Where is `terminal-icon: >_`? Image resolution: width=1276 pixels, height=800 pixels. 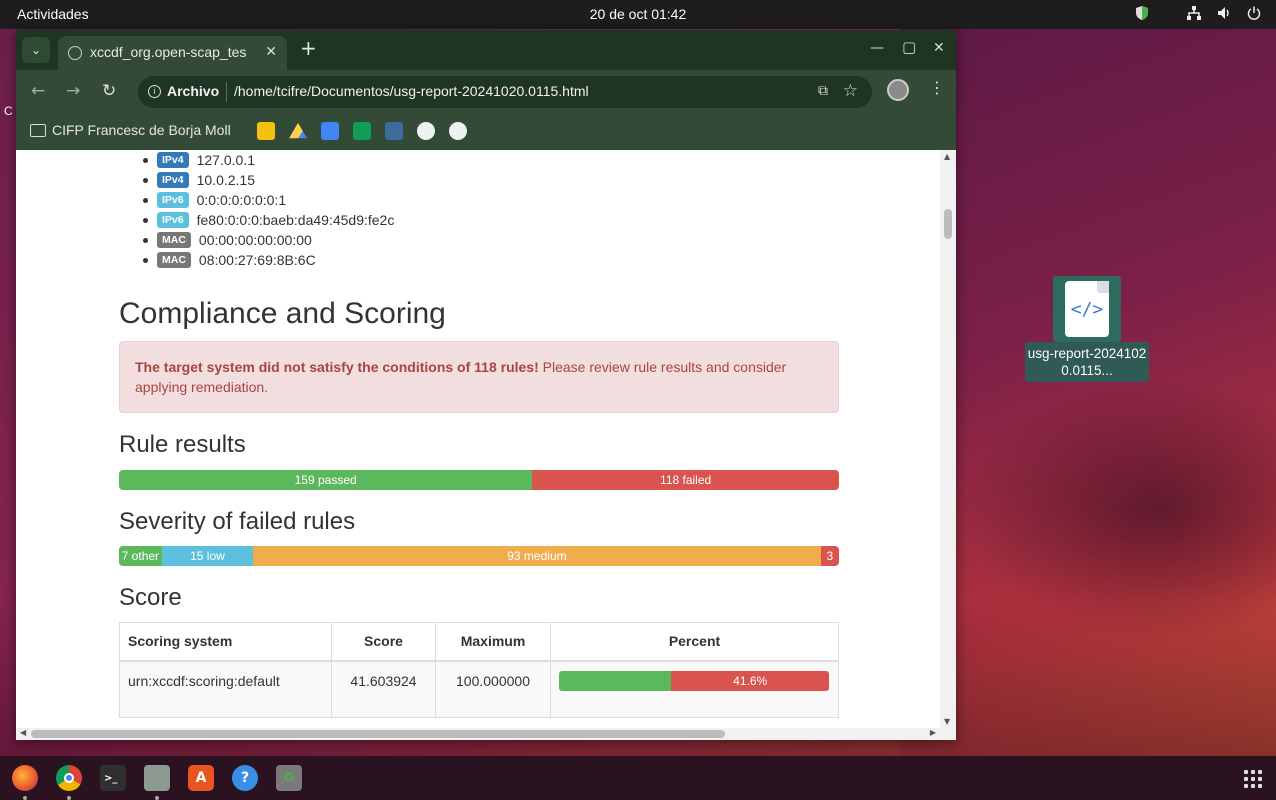 terminal-icon: >_ is located at coordinates (113, 778).